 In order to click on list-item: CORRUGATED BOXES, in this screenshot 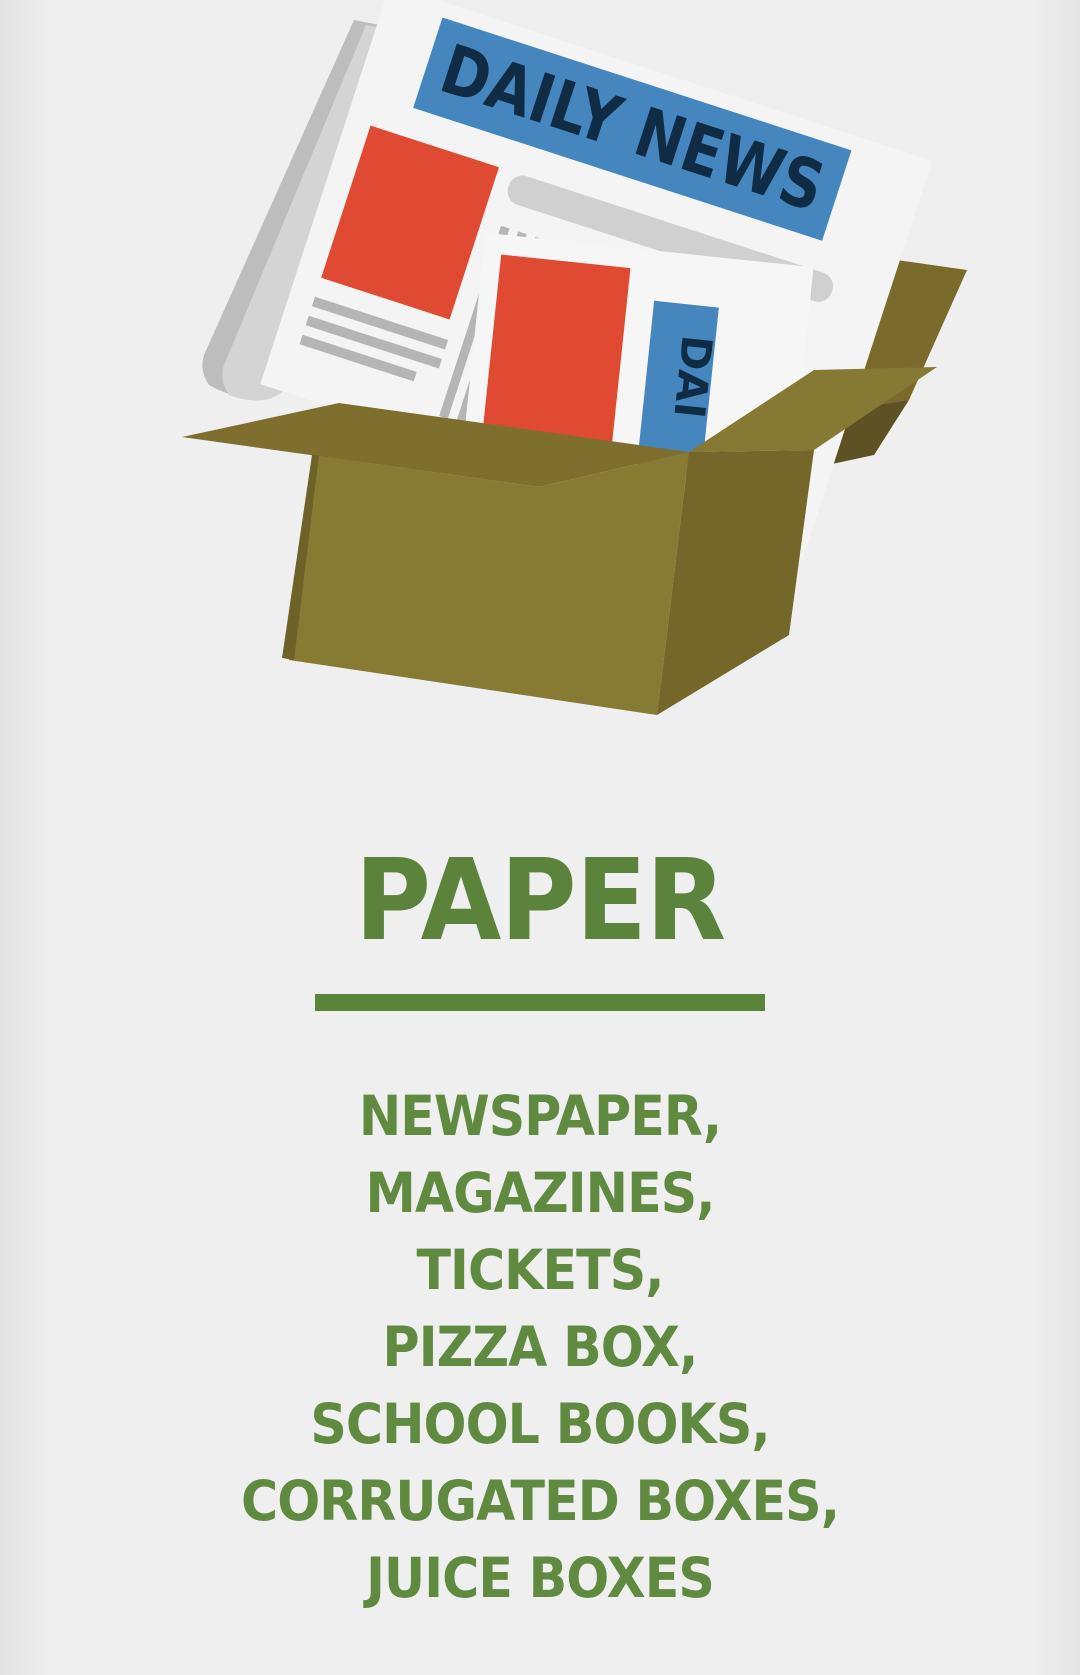, I will do `click(540, 1501)`.